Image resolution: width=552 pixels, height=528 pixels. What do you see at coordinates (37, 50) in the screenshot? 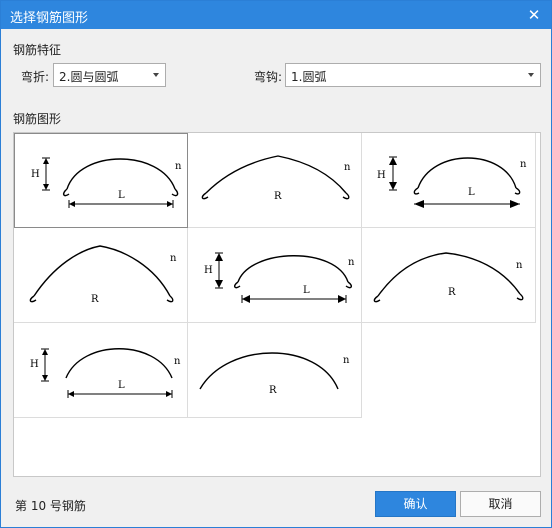
I see `features-section-label: 钢筋特征` at bounding box center [37, 50].